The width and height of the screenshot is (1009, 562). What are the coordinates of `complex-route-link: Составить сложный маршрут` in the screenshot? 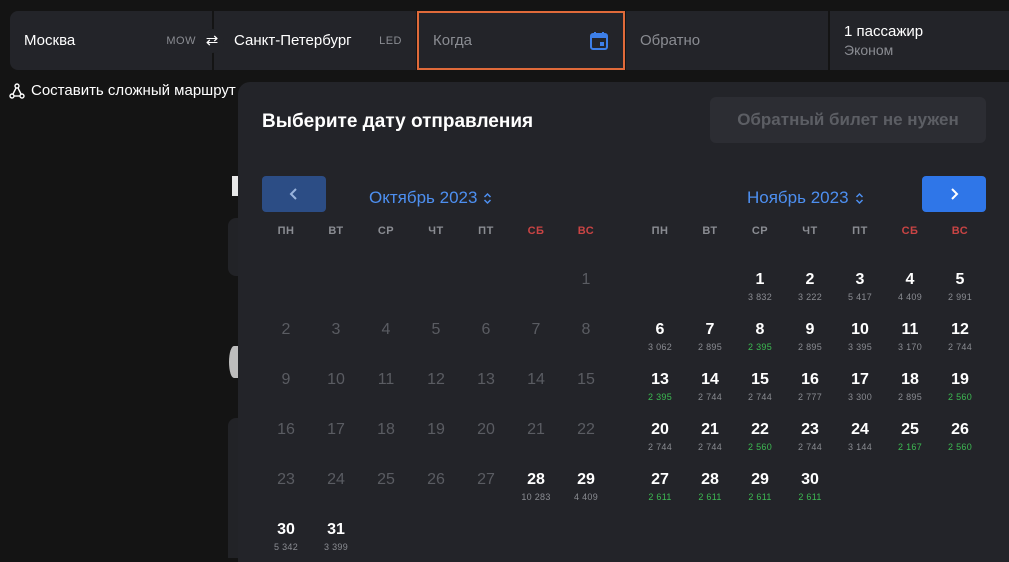 It's located at (122, 90).